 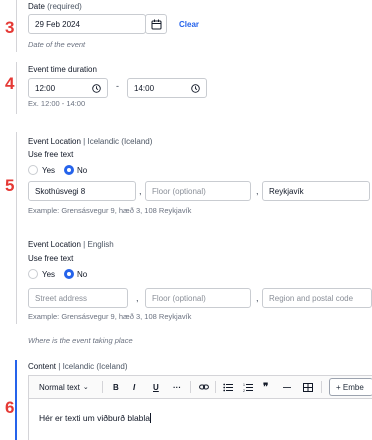 I want to click on end-time-input: 14:00, so click(x=167, y=88).